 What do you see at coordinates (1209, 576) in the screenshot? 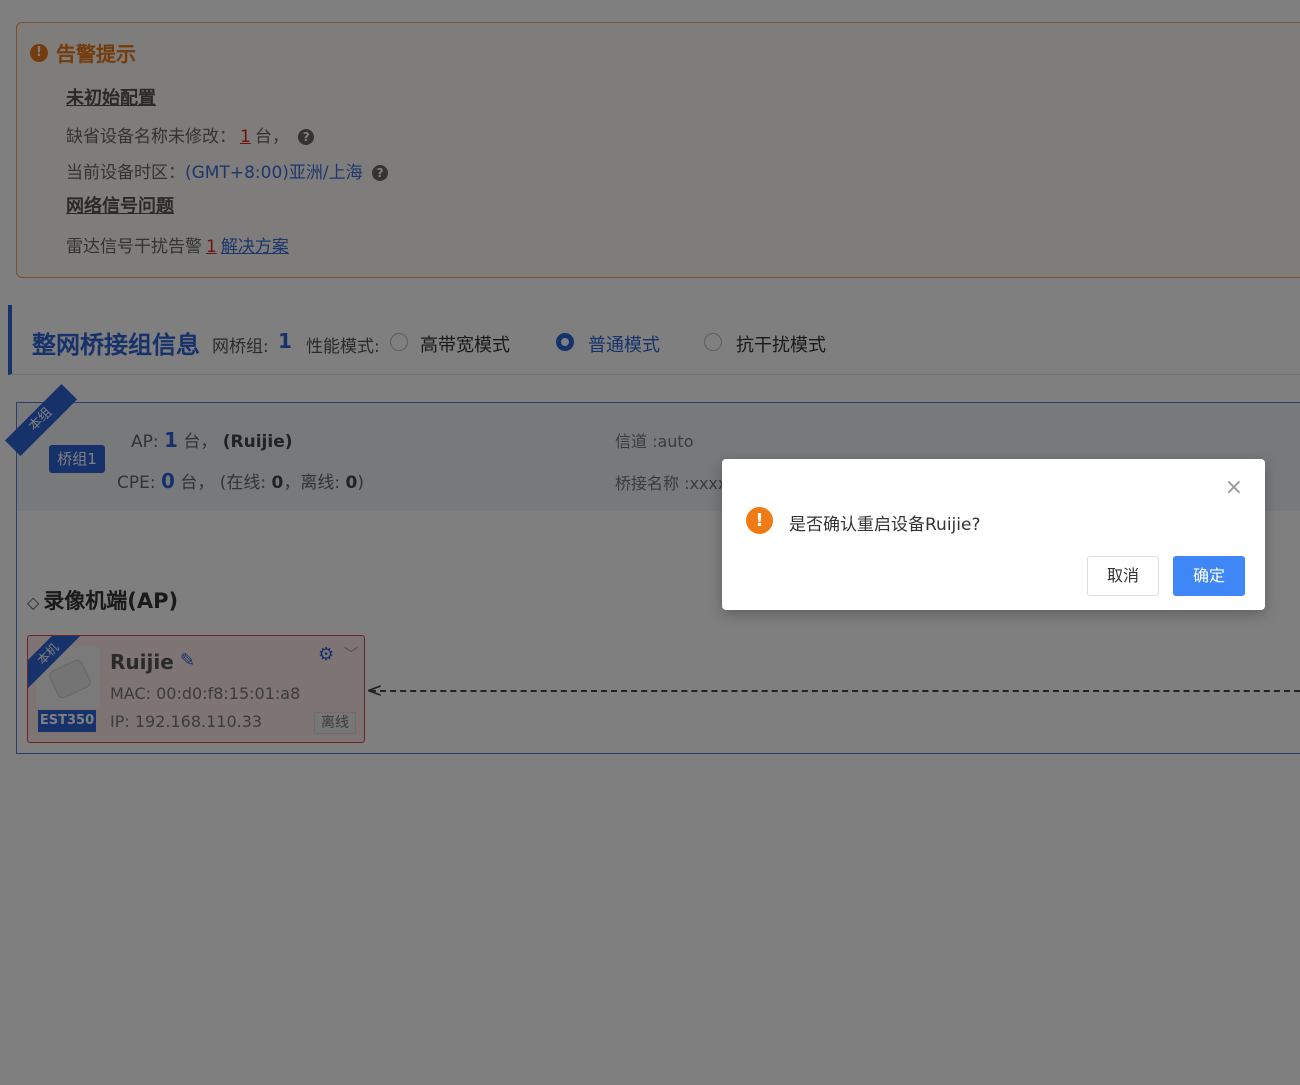
I see `ok-button: 确定` at bounding box center [1209, 576].